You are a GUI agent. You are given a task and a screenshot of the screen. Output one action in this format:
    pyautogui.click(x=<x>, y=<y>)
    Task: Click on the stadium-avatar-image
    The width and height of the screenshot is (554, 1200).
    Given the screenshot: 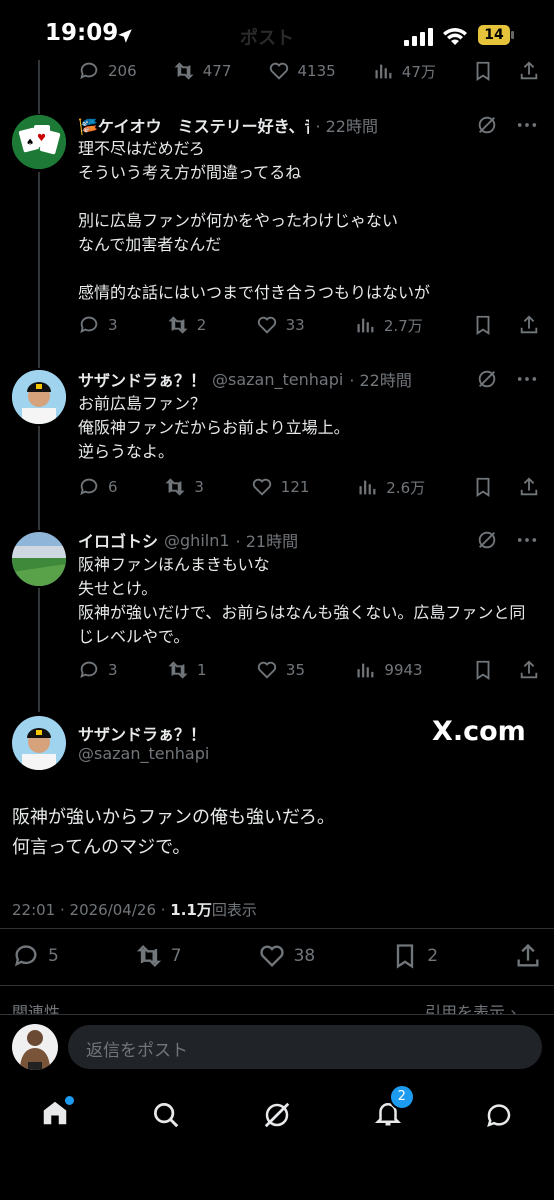 What is the action you would take?
    pyautogui.click(x=39, y=559)
    